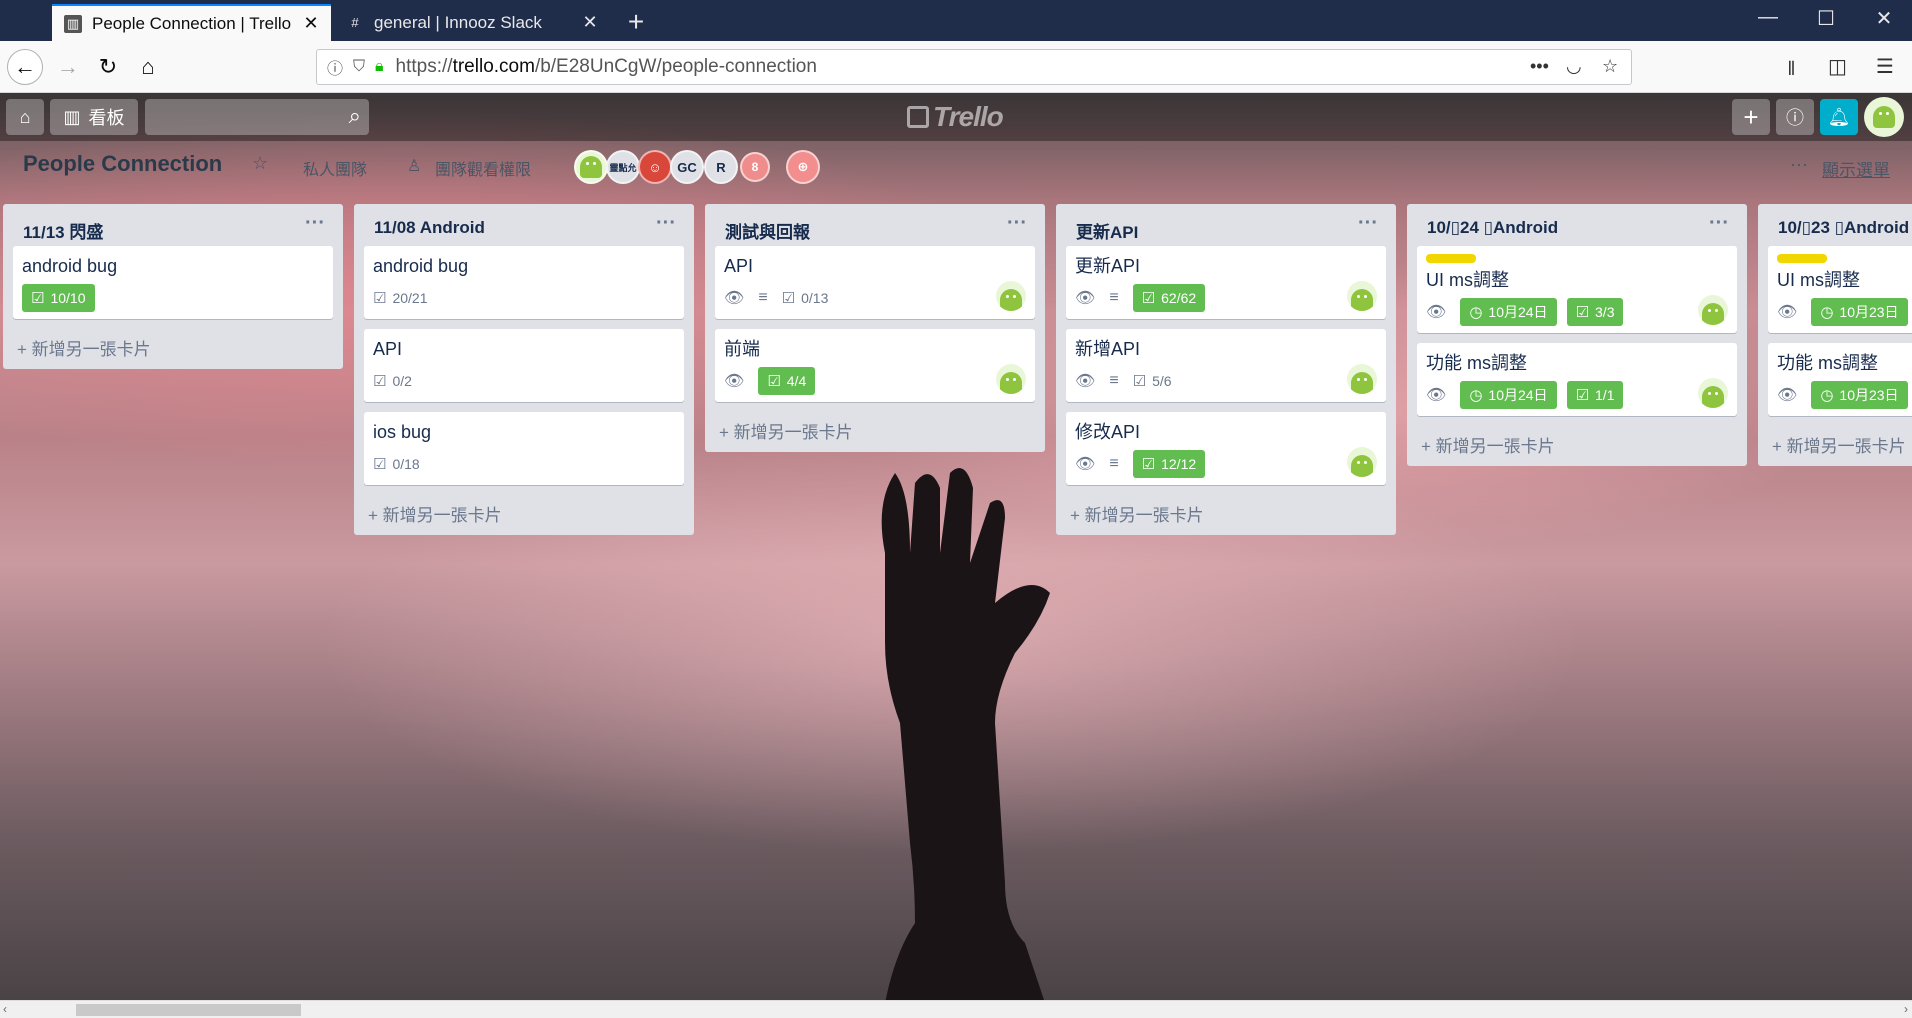  What do you see at coordinates (5, 1009) in the screenshot?
I see `scroll-left-icon: ‹` at bounding box center [5, 1009].